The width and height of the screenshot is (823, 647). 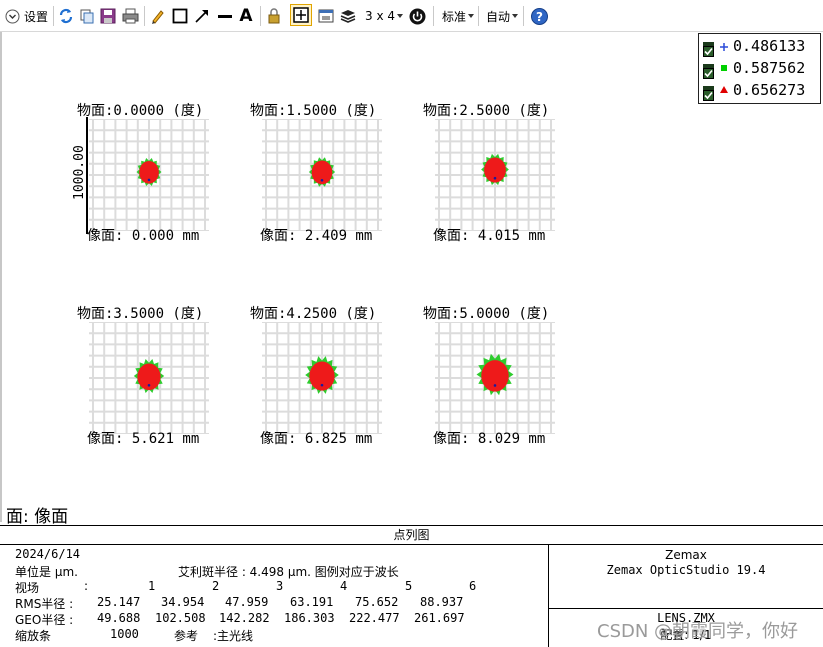 I want to click on copy-icon, so click(x=87, y=16).